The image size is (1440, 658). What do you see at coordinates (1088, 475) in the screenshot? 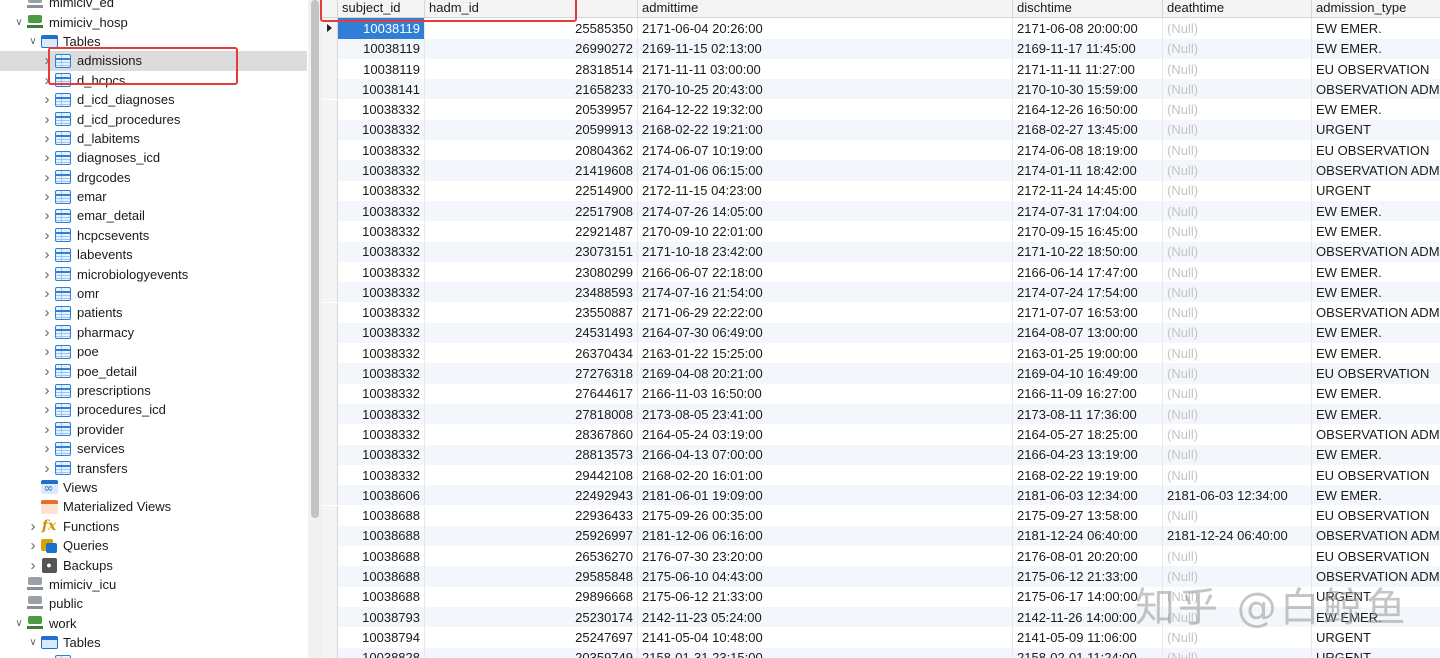
I see `cell-dischtime: 2168-02-22 19:19:00` at bounding box center [1088, 475].